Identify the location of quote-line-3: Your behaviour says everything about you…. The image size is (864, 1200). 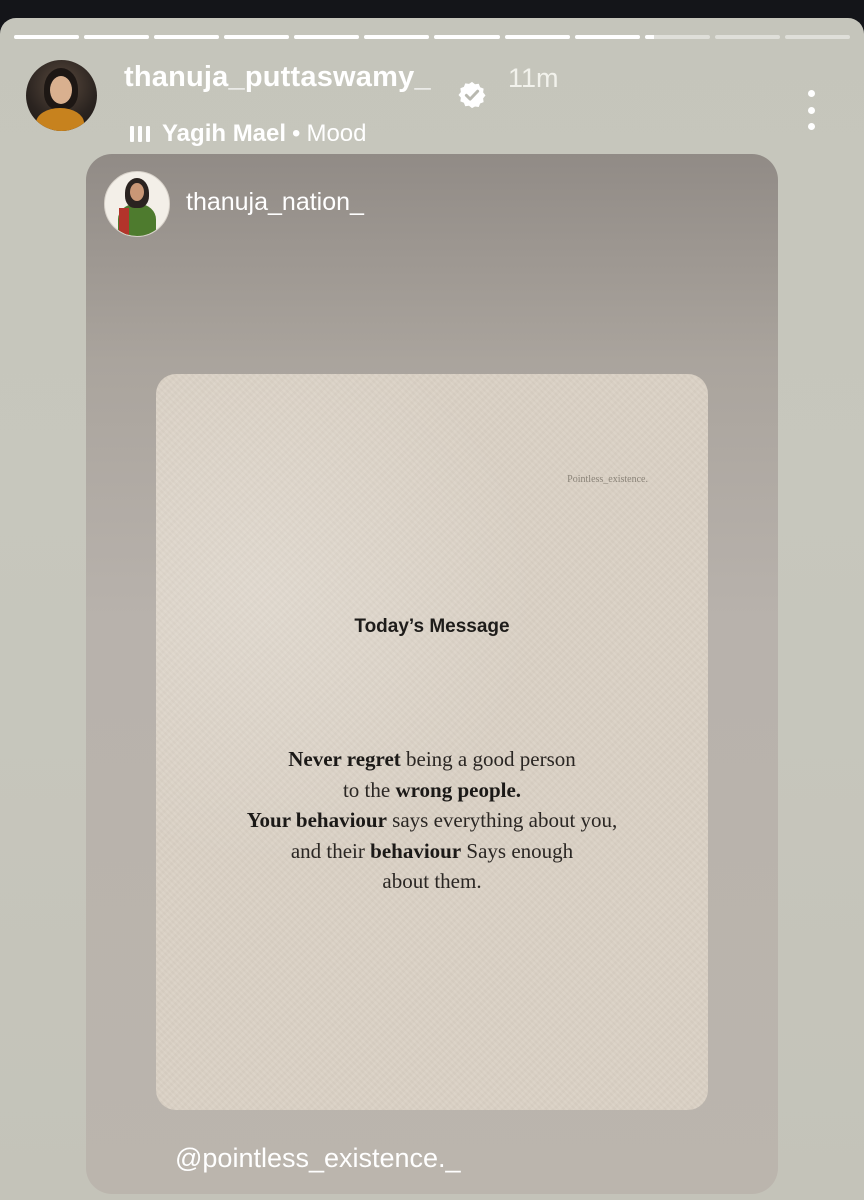
(432, 820).